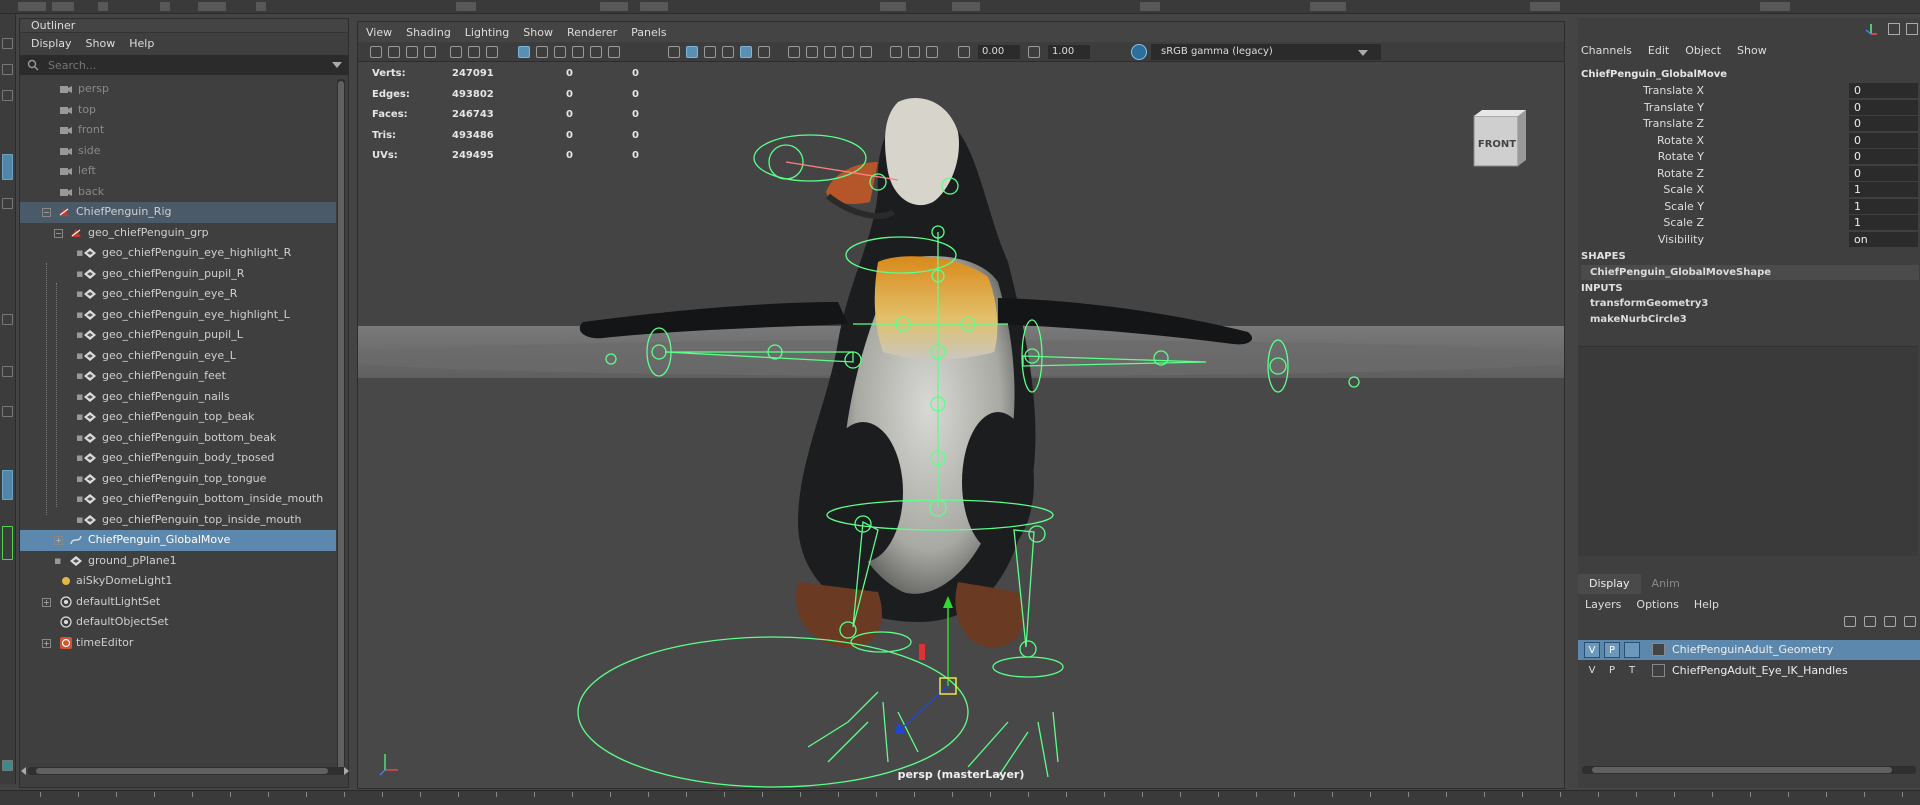 The height and width of the screenshot is (805, 1920). What do you see at coordinates (1139, 52) in the screenshot?
I see `color-management-icon` at bounding box center [1139, 52].